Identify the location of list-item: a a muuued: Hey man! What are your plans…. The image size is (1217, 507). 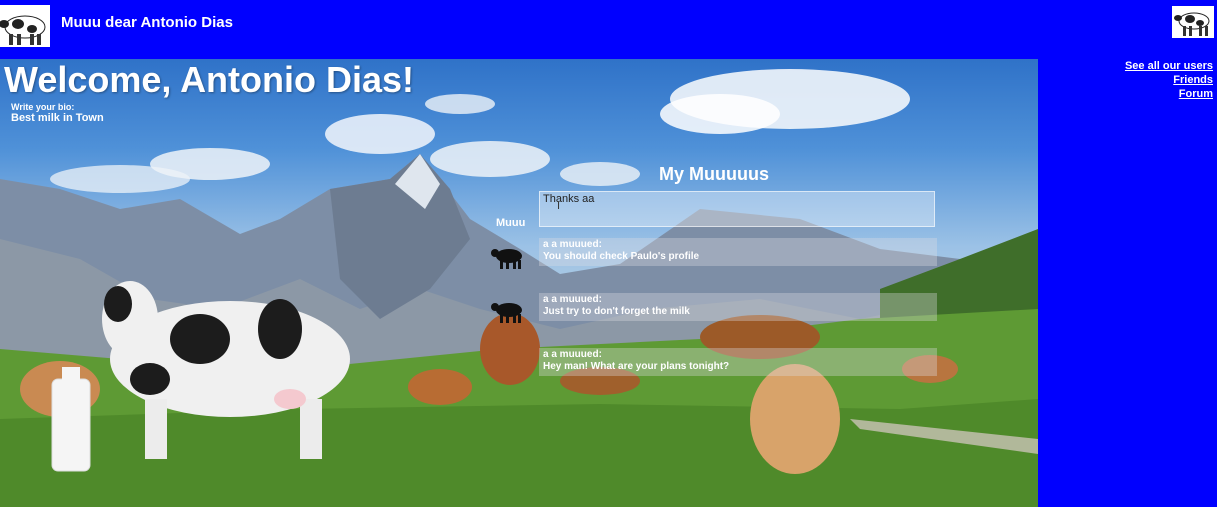
(738, 362).